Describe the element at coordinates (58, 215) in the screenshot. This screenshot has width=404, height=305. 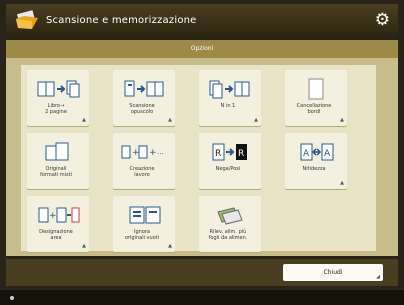
I see `area-designation-icon: +` at that location.